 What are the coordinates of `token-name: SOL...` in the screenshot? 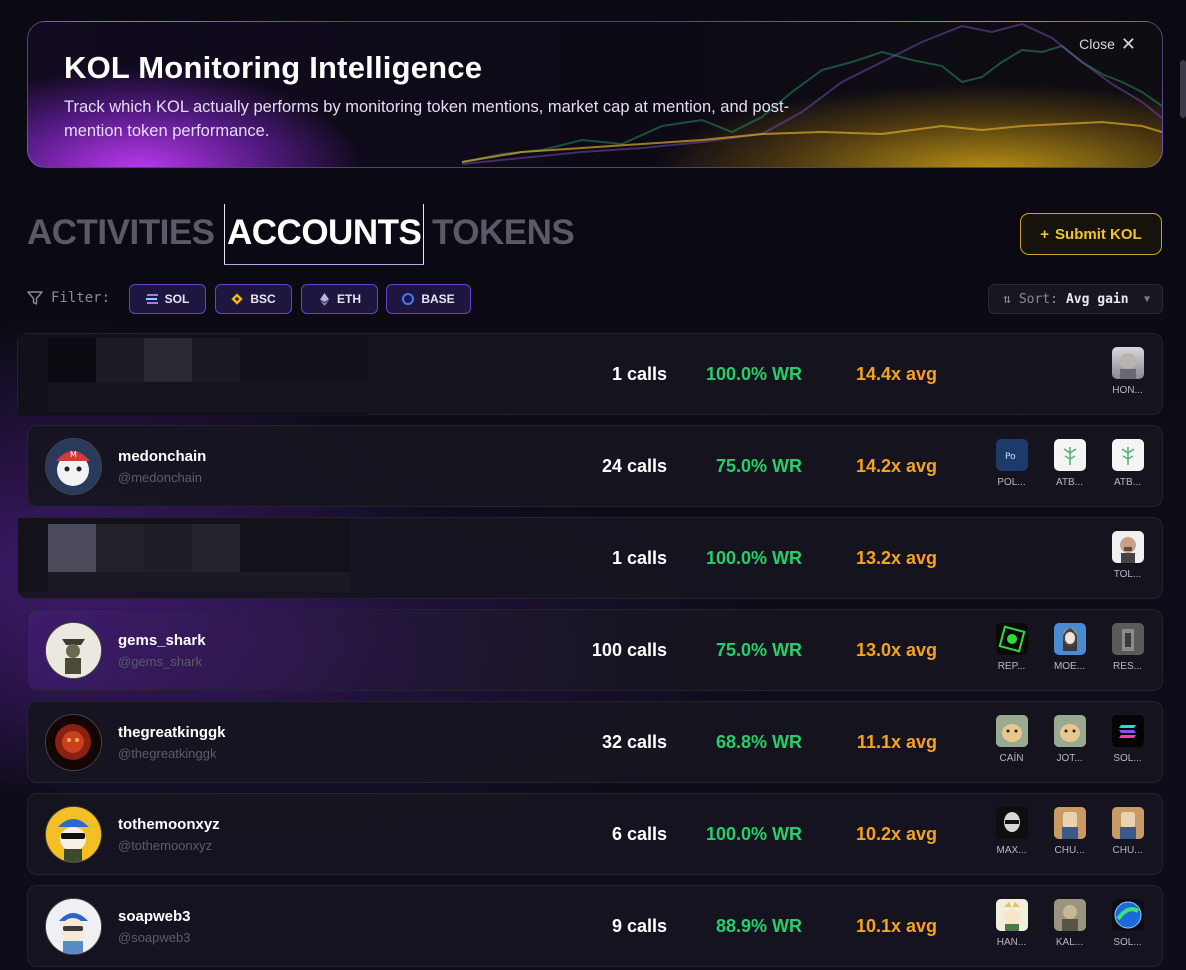 It's located at (1127, 942).